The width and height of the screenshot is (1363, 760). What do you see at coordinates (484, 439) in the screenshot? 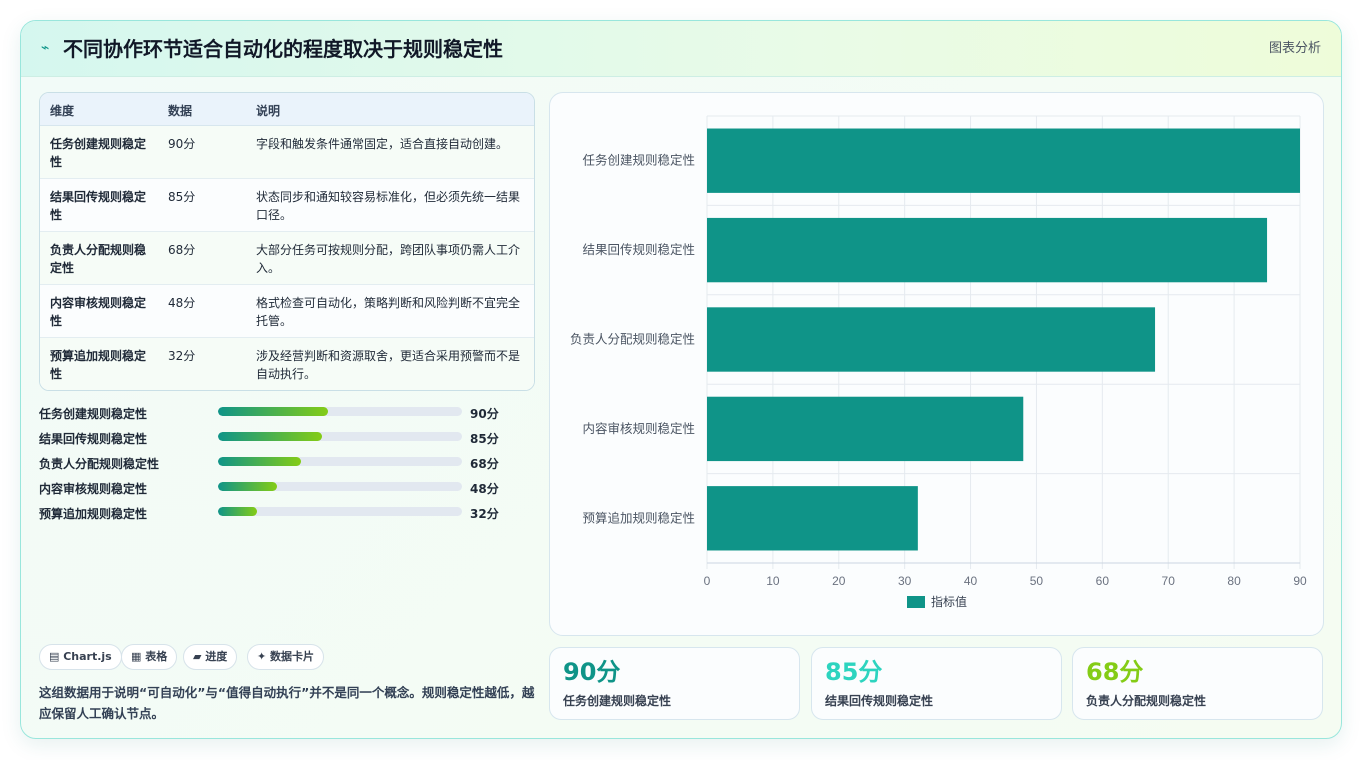
I see `progress-value: 85分` at bounding box center [484, 439].